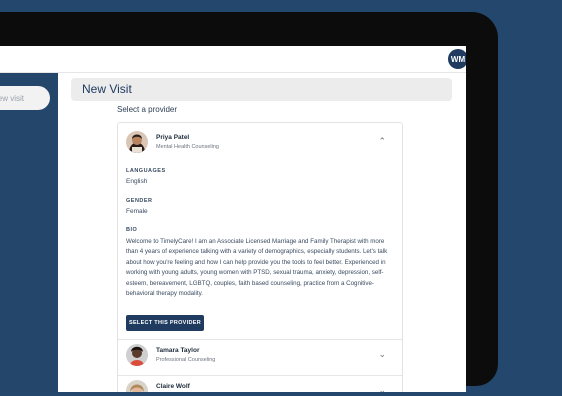  Describe the element at coordinates (139, 201) in the screenshot. I see `gender-label: GENDER` at that location.